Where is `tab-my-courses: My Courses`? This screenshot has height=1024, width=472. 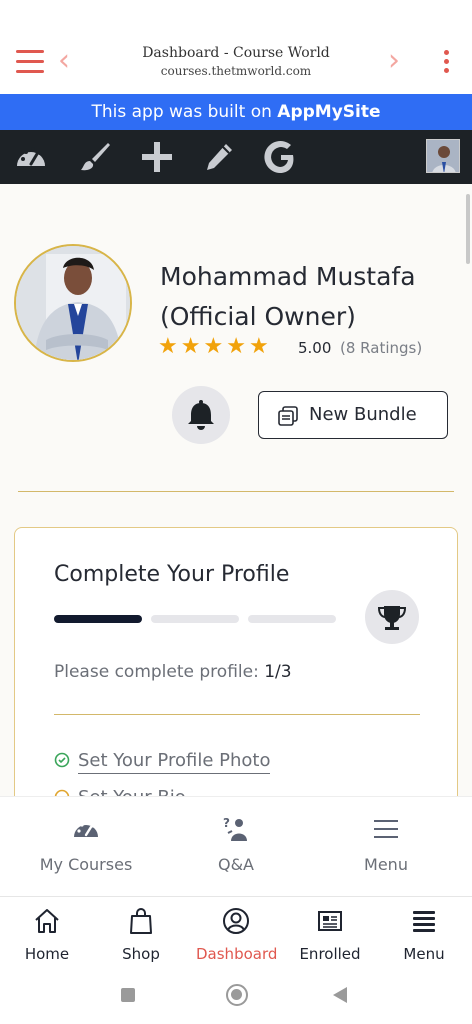
tab-my-courses: My Courses is located at coordinates (86, 844).